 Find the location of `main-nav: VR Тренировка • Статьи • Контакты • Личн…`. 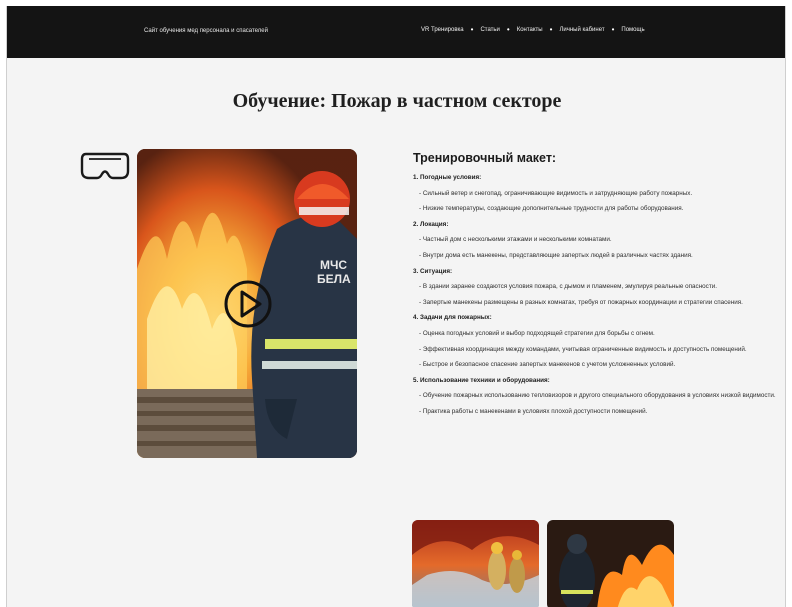

main-nav: VR Тренировка • Статьи • Контакты • Личн… is located at coordinates (533, 29).